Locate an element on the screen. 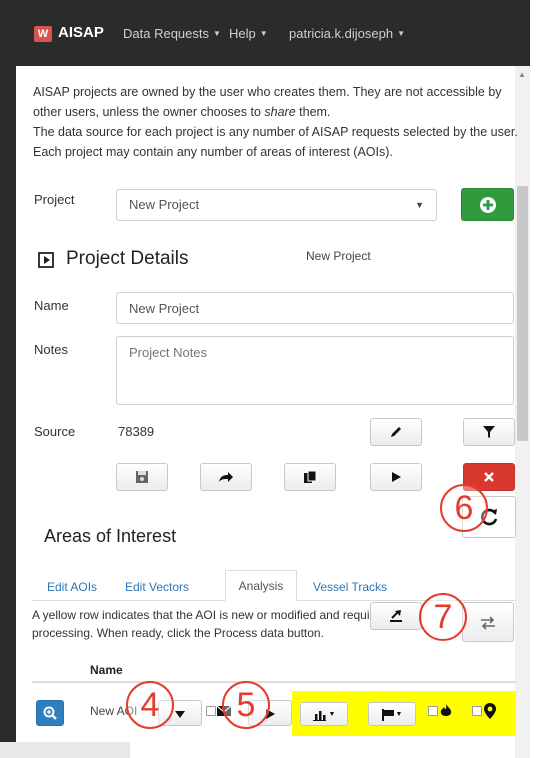 This screenshot has width=540, height=758. plus-circle-icon is located at coordinates (487, 205).